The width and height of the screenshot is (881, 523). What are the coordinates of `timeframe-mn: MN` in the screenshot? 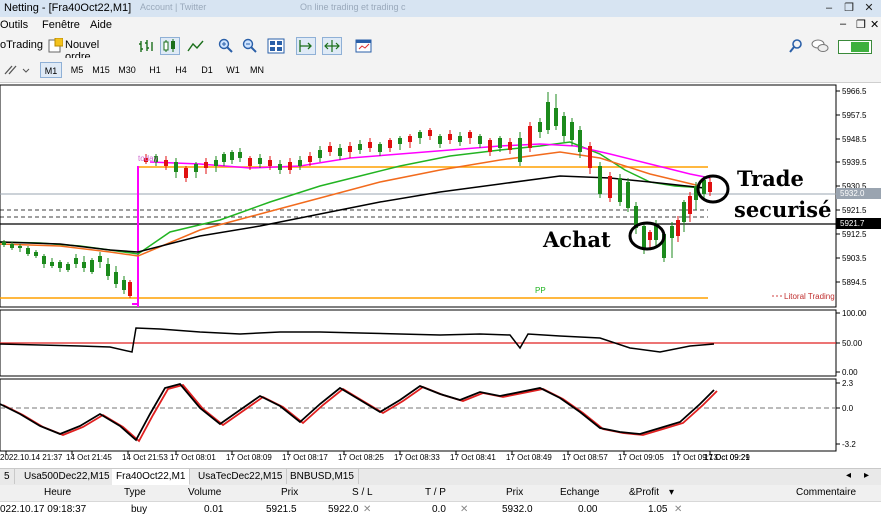 It's located at (257, 70).